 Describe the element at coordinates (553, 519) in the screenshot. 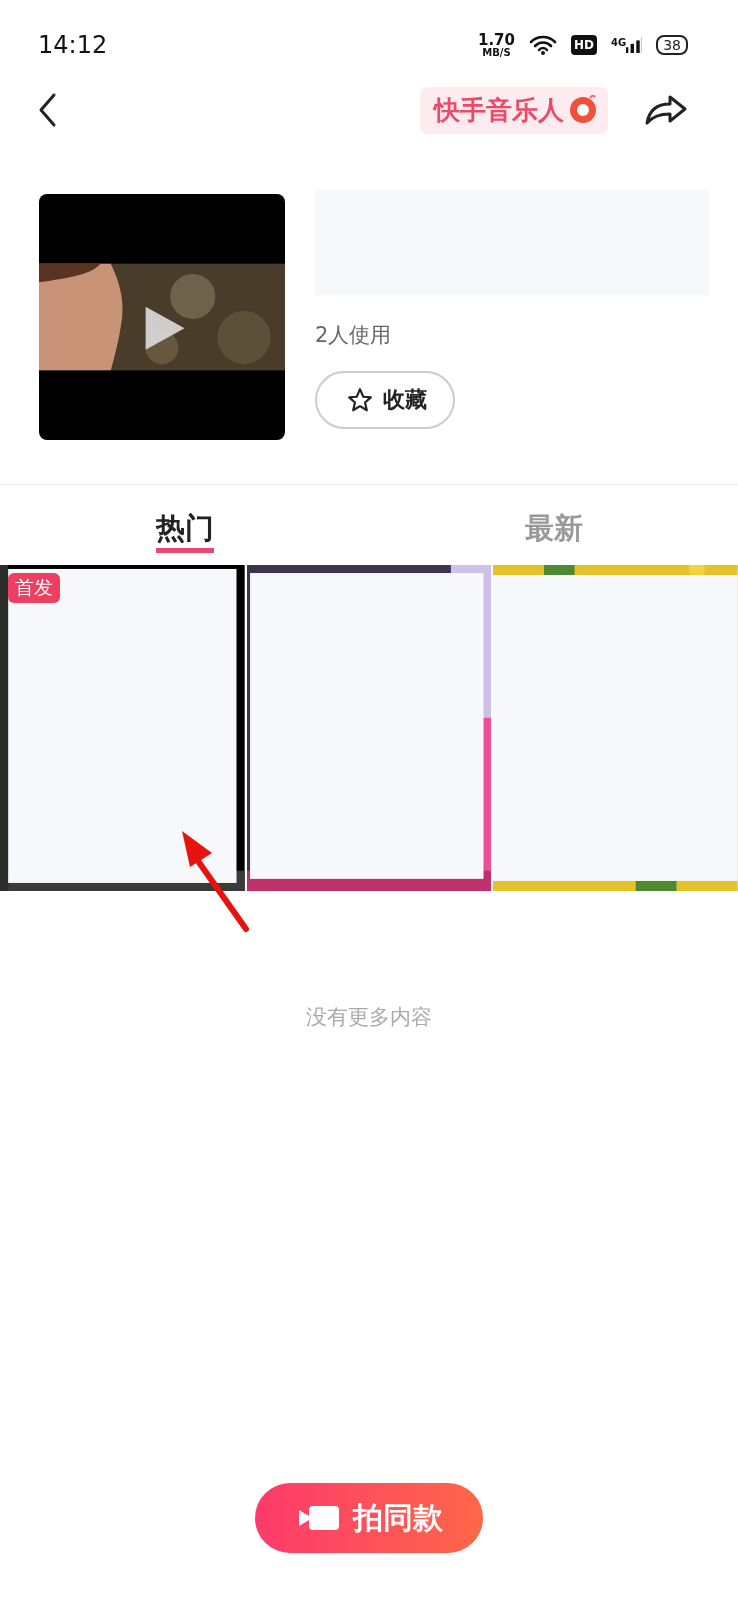

I see `tab: 最新` at that location.